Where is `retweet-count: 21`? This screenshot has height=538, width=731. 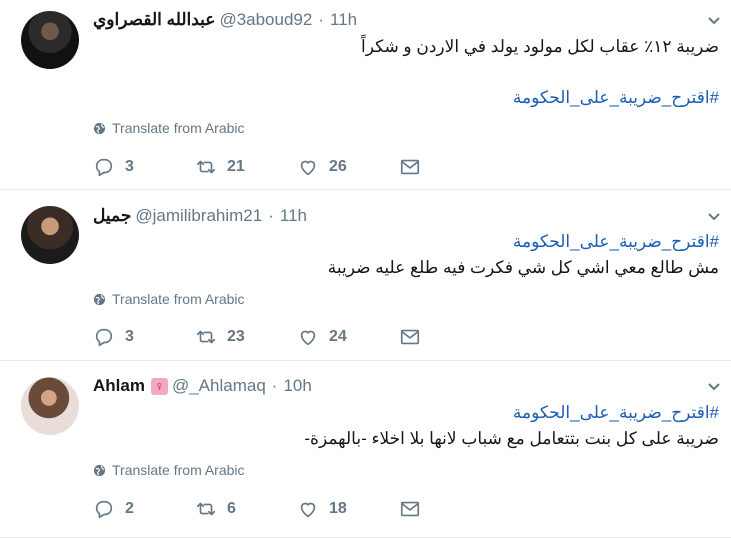
retweet-count: 21 is located at coordinates (236, 166).